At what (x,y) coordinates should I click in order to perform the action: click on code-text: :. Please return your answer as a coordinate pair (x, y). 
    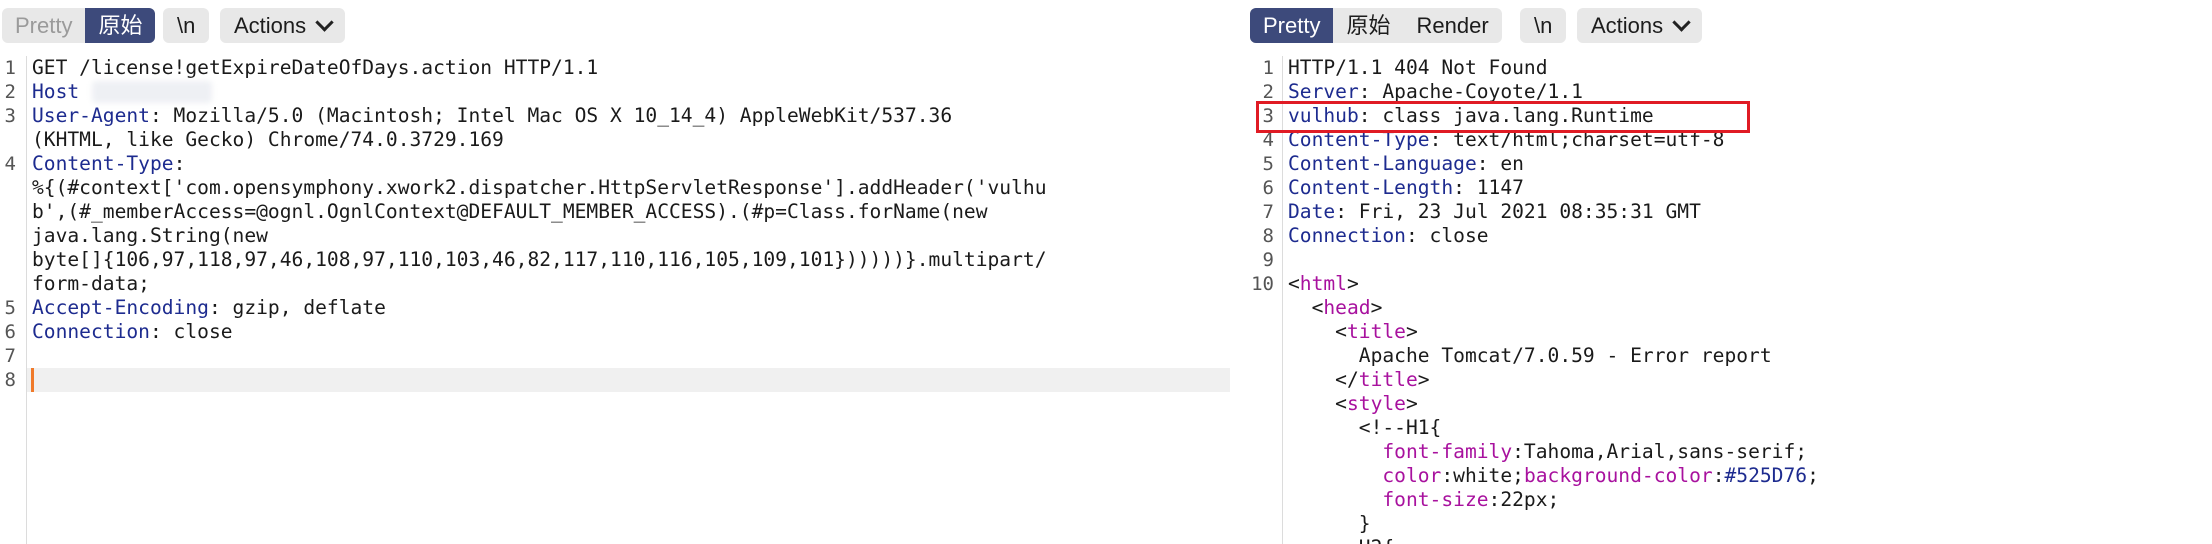
    Looking at the image, I should click on (179, 163).